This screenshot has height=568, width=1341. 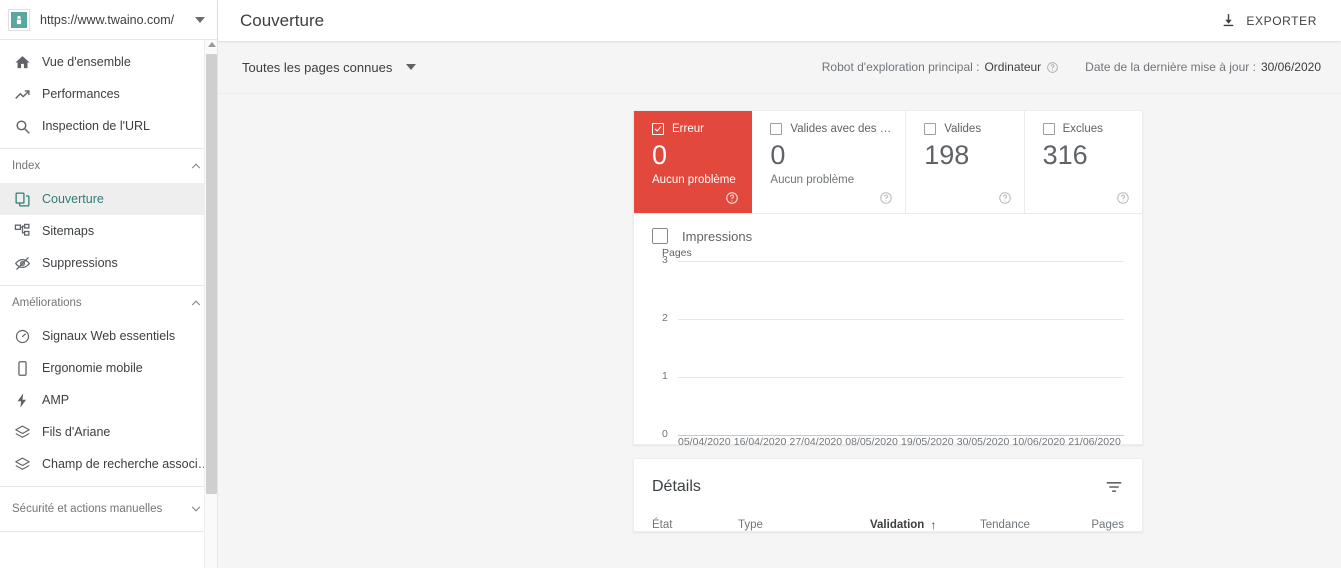 I want to click on sidebar-item-amp: AMP, so click(x=108, y=400).